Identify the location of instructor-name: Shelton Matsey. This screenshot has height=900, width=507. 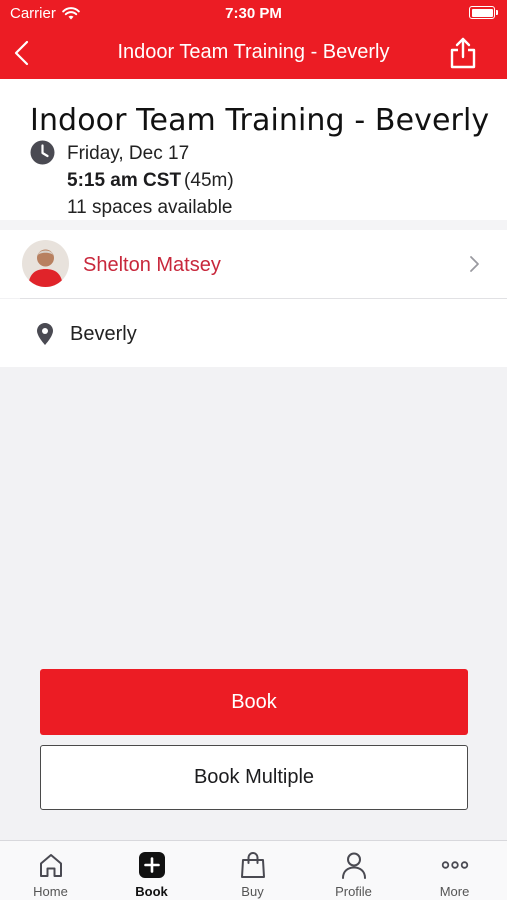
(152, 265).